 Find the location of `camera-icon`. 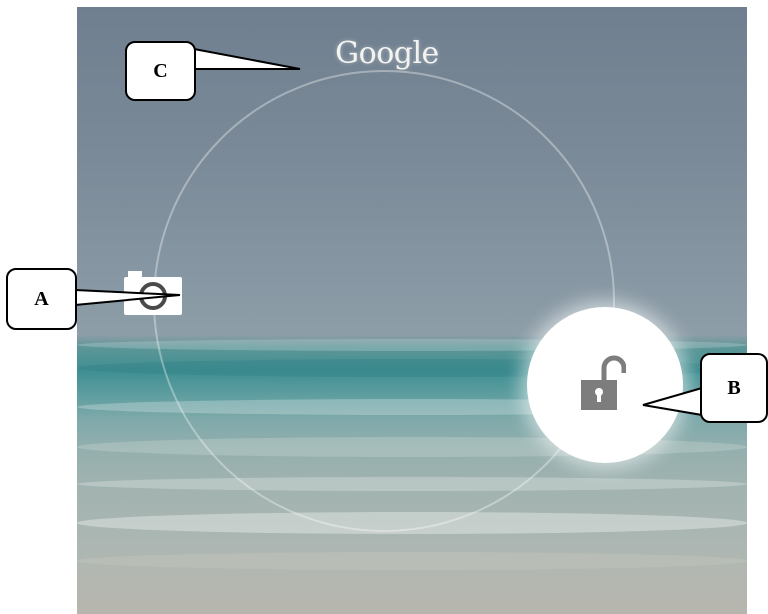

camera-icon is located at coordinates (153, 292).